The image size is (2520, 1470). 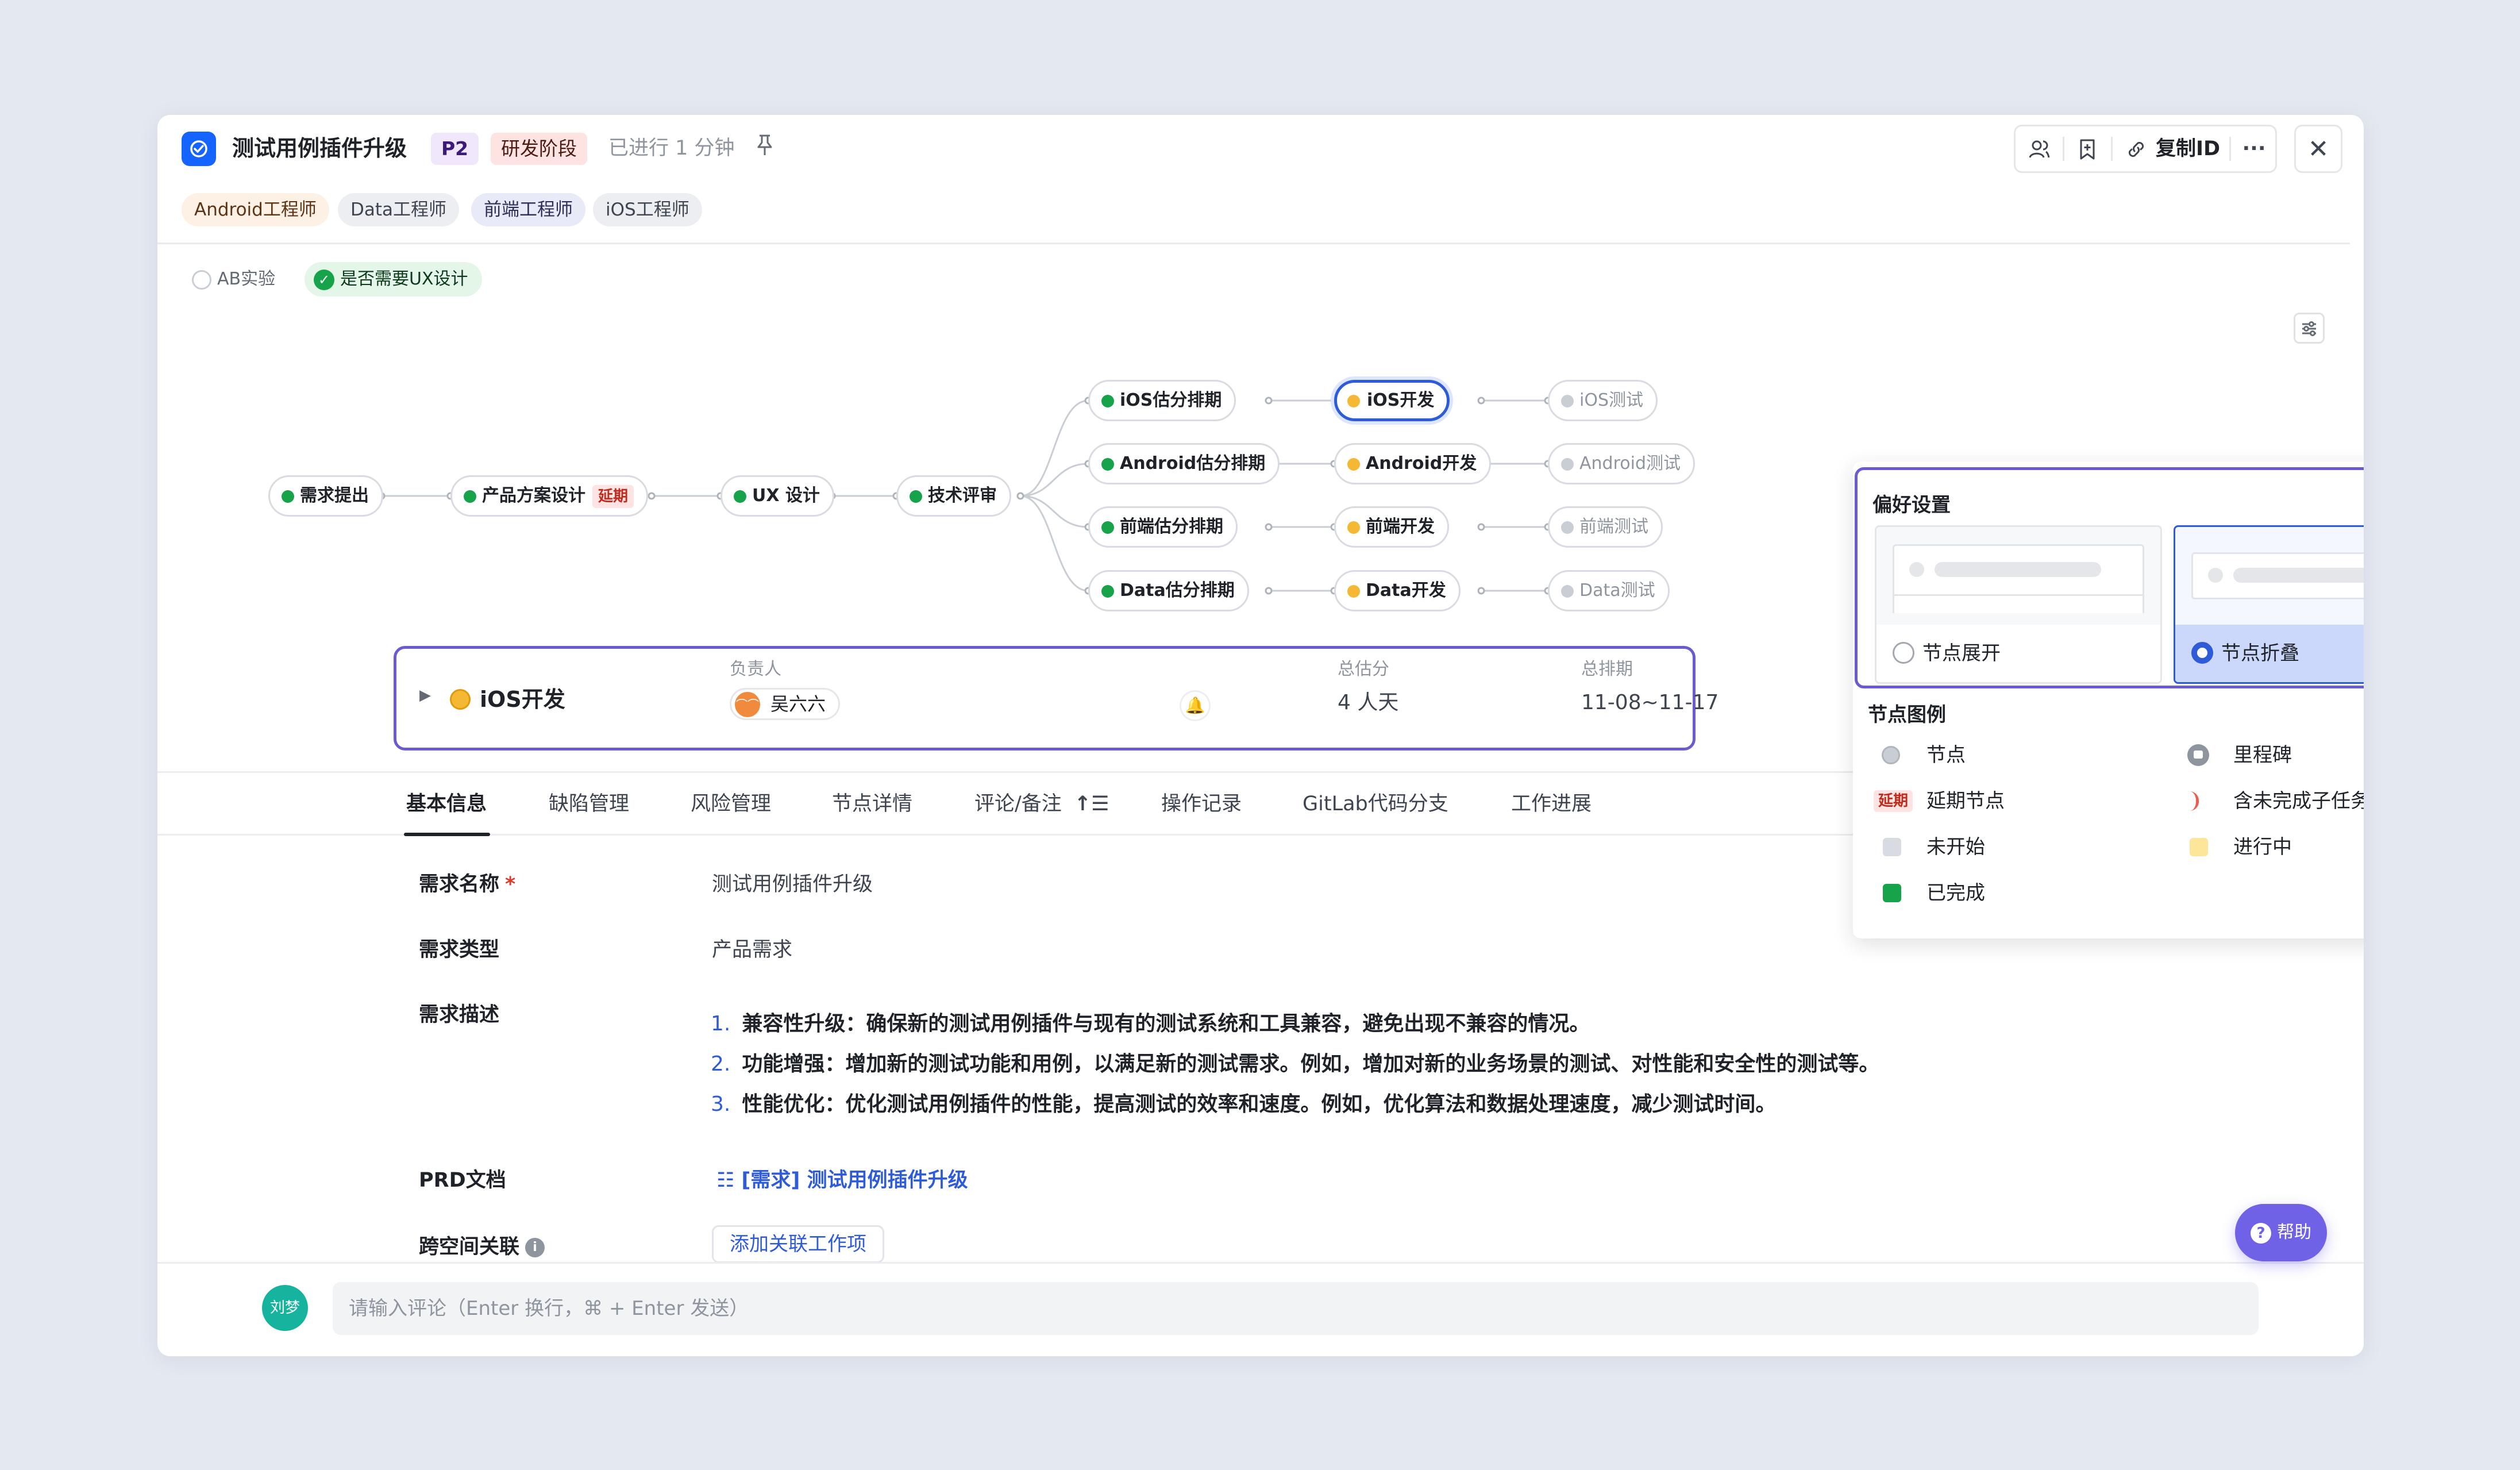 What do you see at coordinates (1551, 804) in the screenshot?
I see `tab-work-progress: 工作进展` at bounding box center [1551, 804].